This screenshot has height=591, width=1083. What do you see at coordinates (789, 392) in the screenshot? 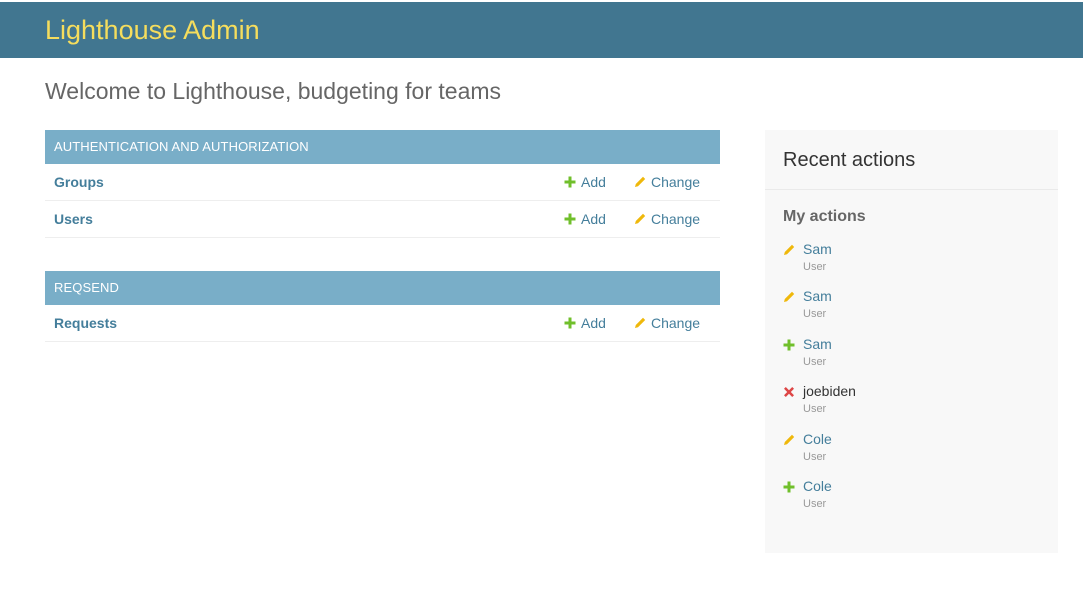
I see `delete-icon` at bounding box center [789, 392].